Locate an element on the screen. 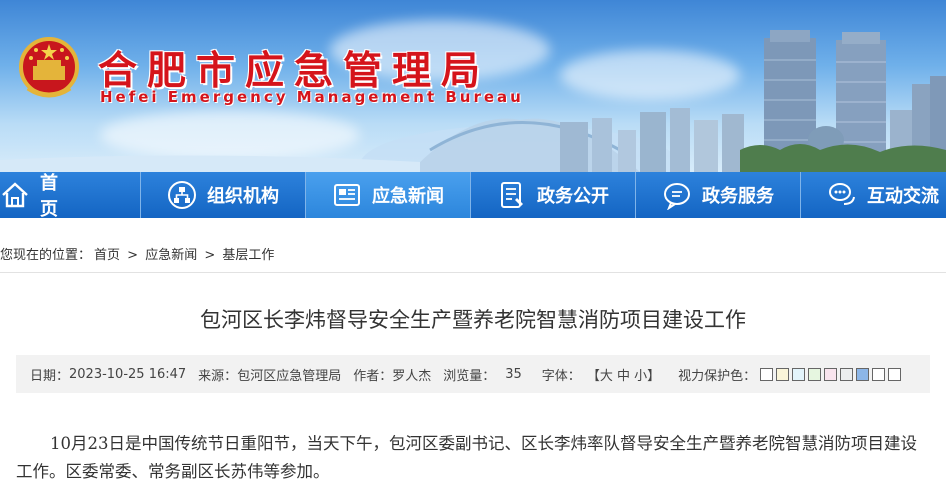 The image size is (946, 486). vision-color-swatches is located at coordinates (832, 374).